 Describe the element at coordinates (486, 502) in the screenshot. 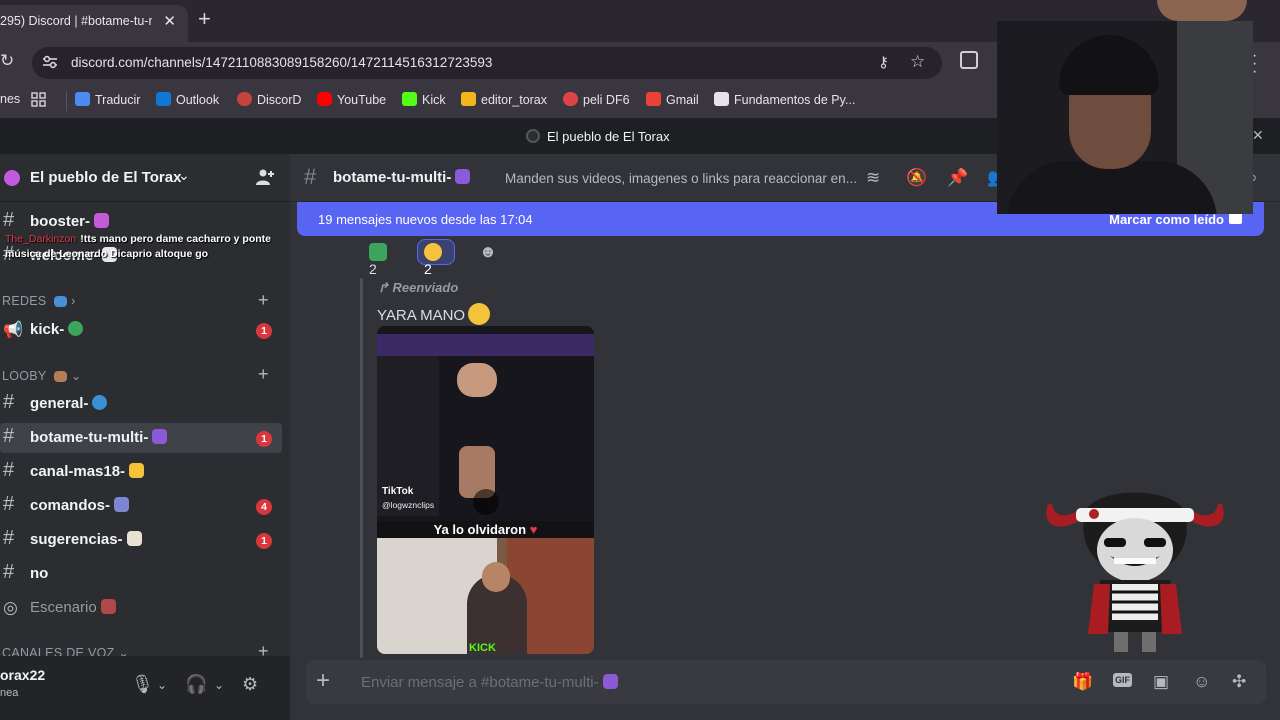

I see `play-icon` at that location.